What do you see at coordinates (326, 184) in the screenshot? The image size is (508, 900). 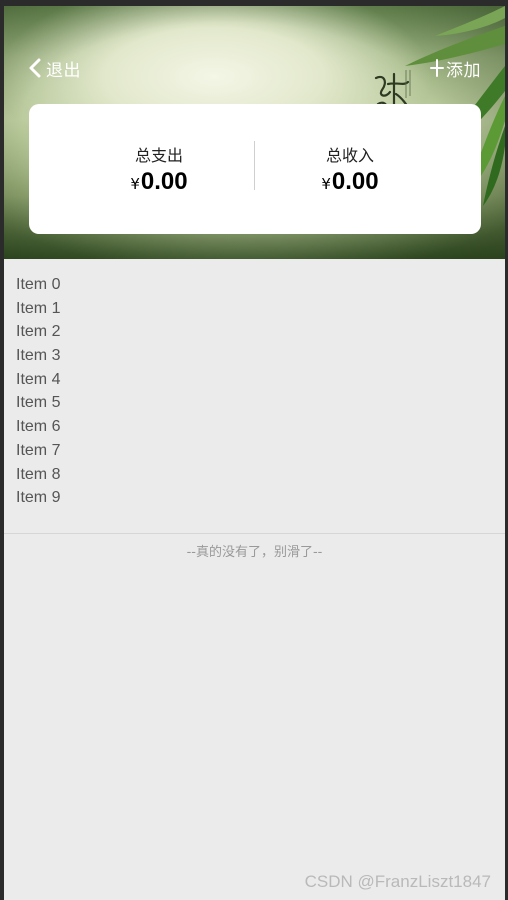 I see `income-currency: ¥` at bounding box center [326, 184].